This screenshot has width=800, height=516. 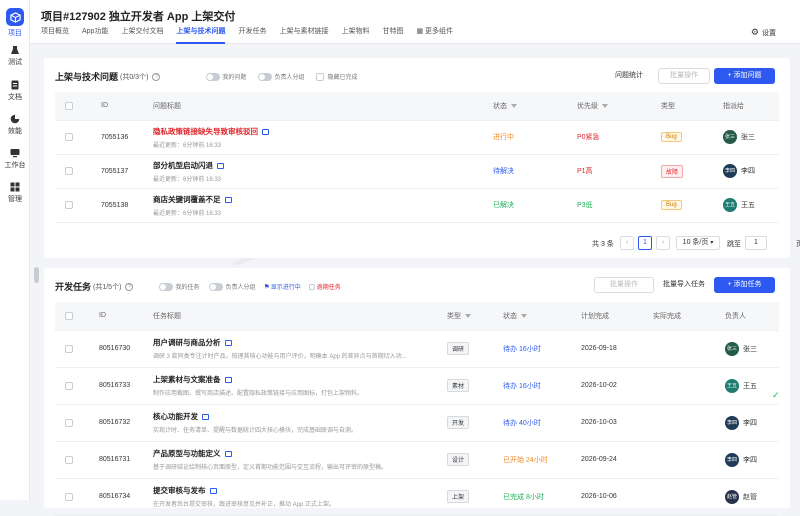 I want to click on hide-done-checkbox: 隐藏已完成, so click(x=336, y=76).